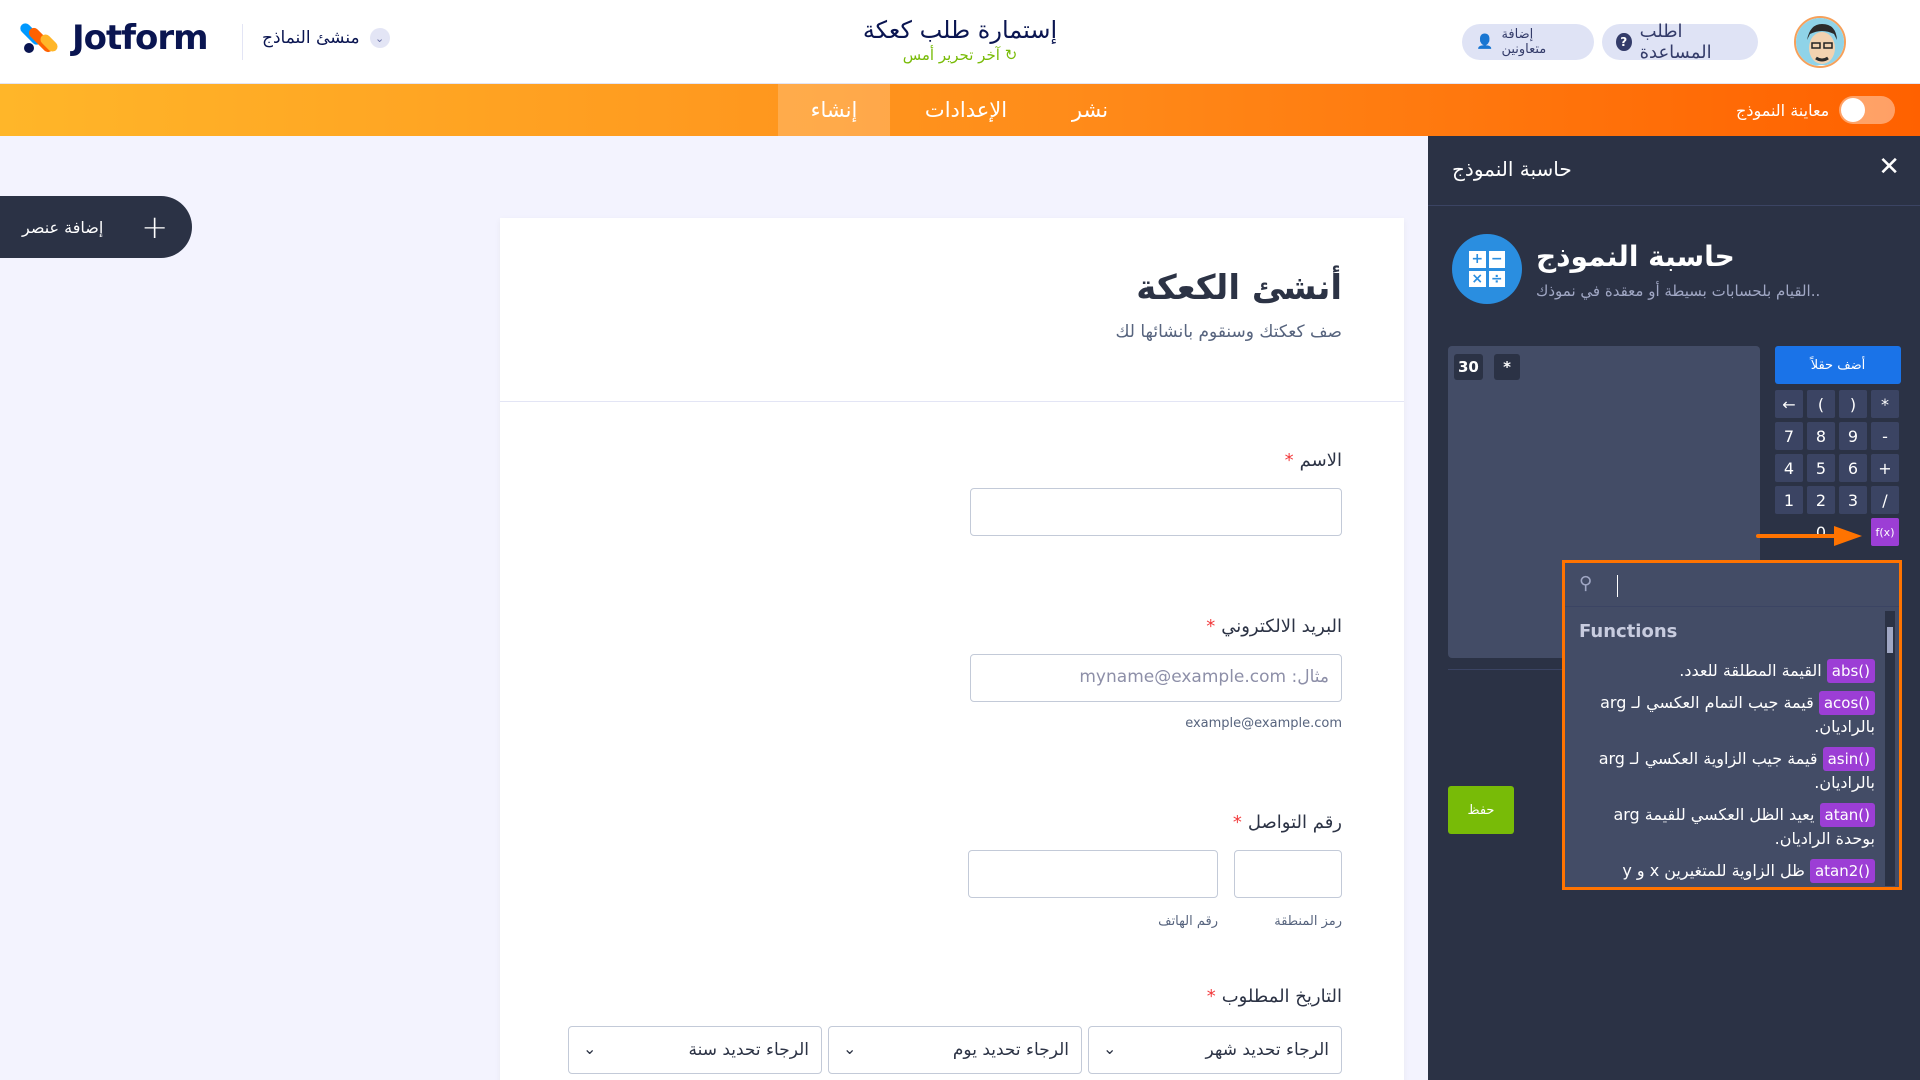  I want to click on date-label-text: التاريخ المطلوب, so click(1281, 996).